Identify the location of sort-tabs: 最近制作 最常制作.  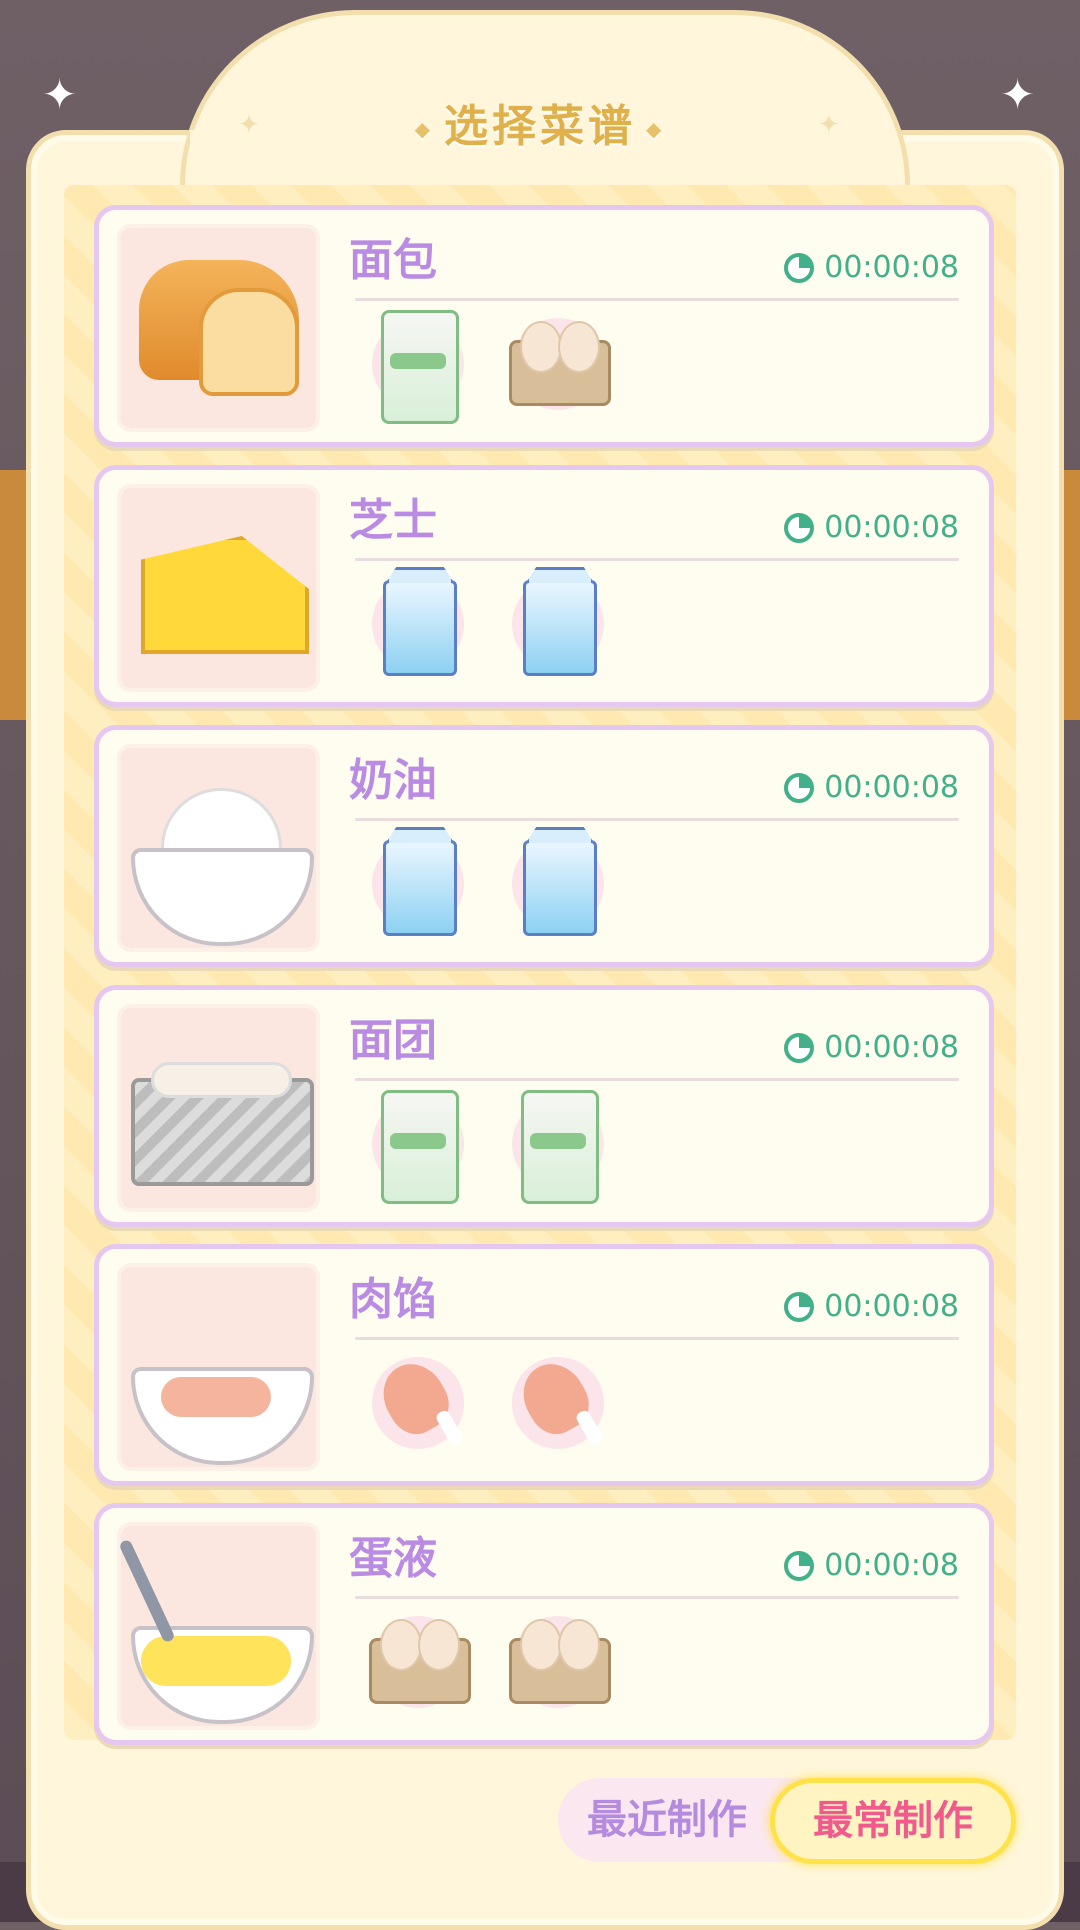
(787, 1821).